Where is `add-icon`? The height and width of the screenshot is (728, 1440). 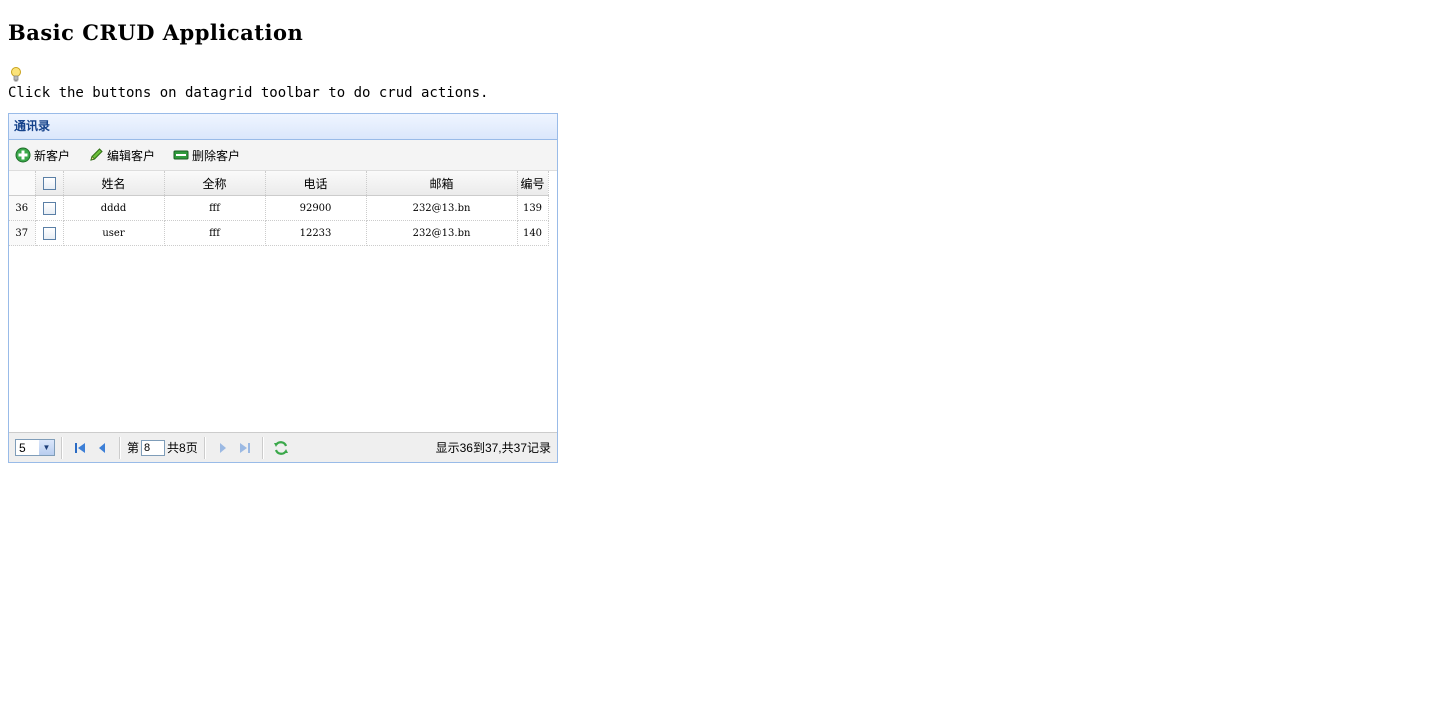 add-icon is located at coordinates (23, 155).